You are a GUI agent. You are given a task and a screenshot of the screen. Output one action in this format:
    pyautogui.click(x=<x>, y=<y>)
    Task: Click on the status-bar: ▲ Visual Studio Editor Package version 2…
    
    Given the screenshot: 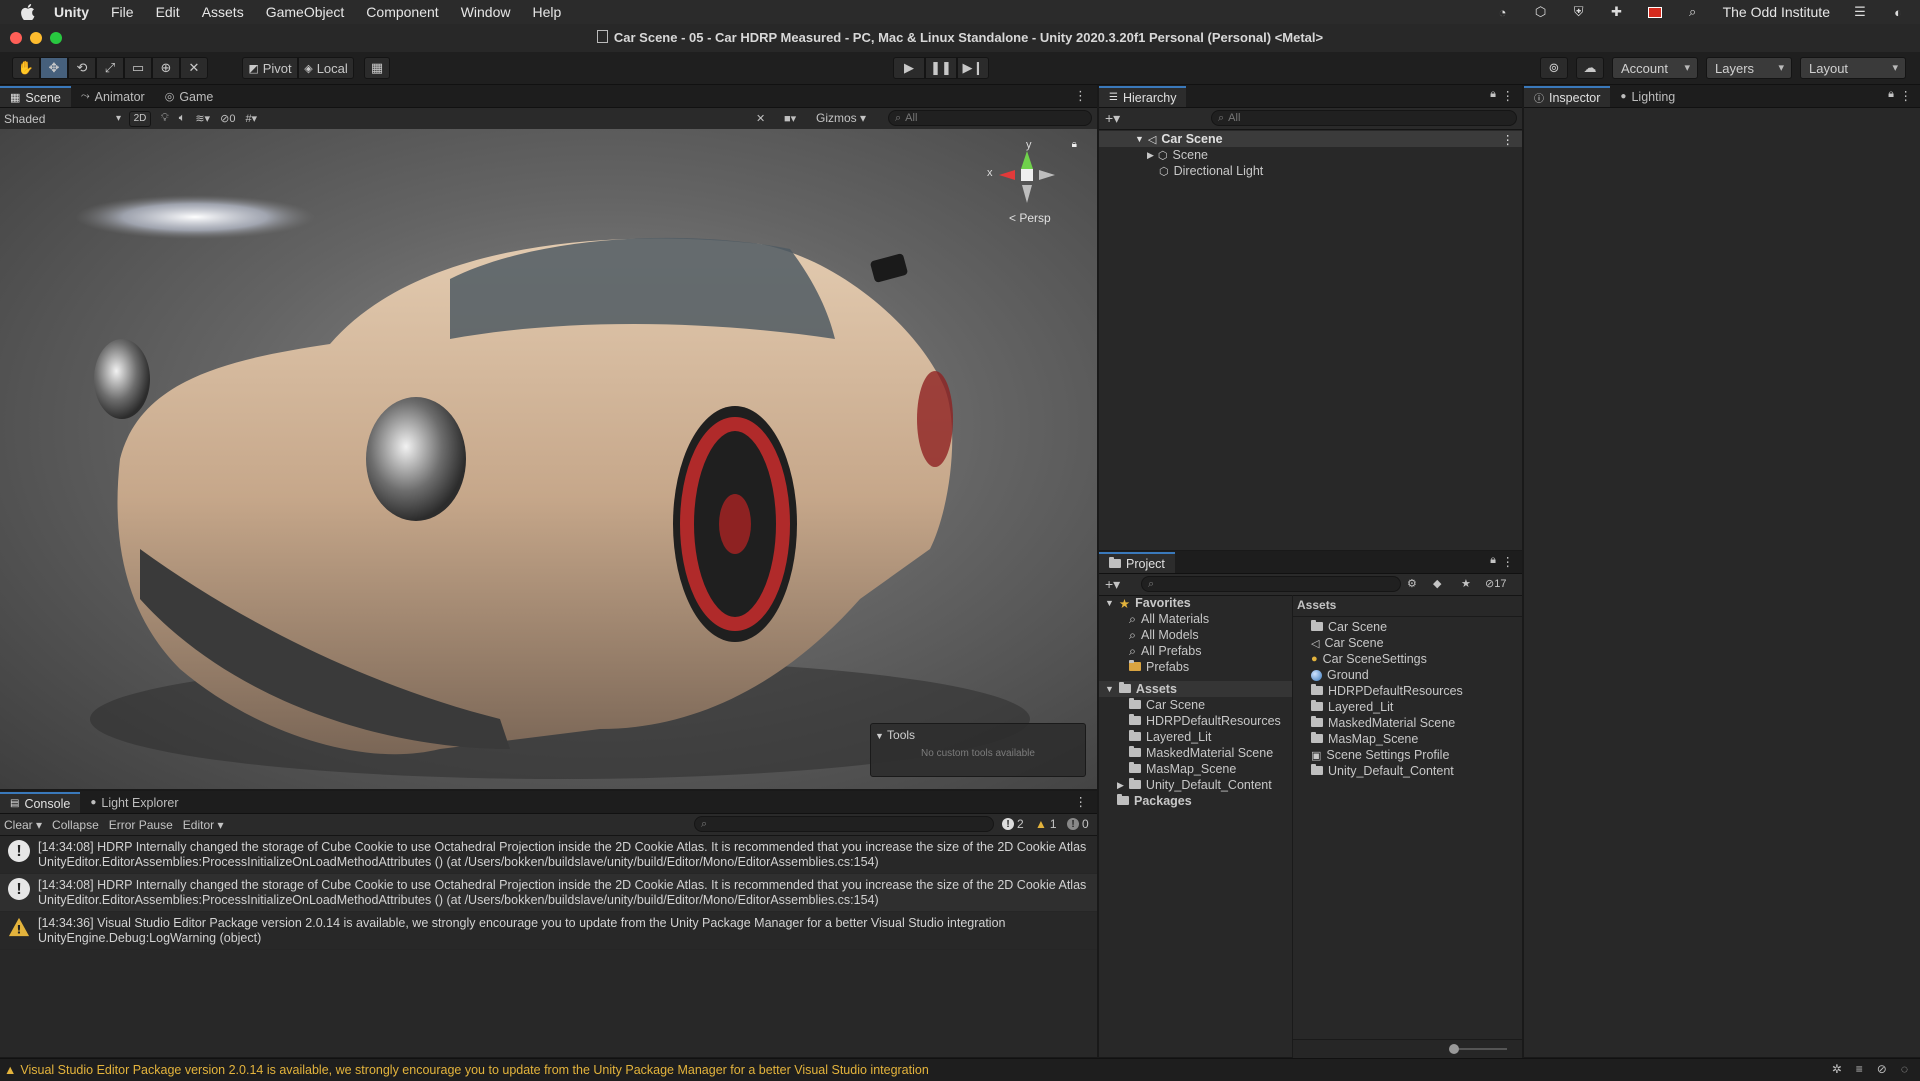 What is the action you would take?
    pyautogui.click(x=960, y=1069)
    